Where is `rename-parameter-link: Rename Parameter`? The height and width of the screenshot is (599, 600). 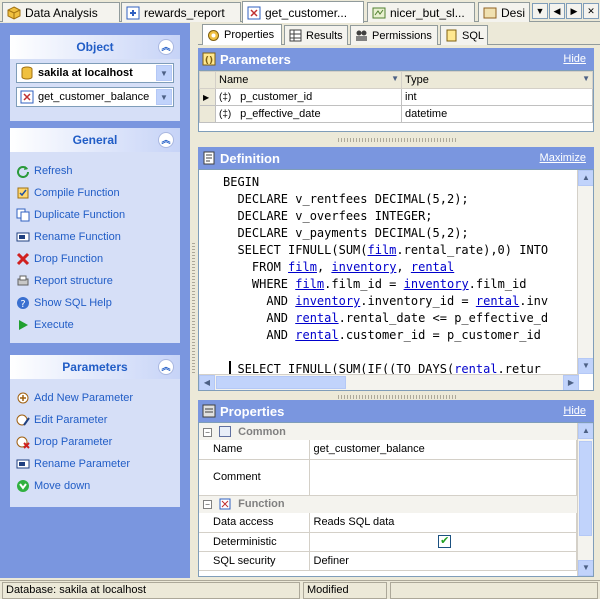
rename-parameter-link: Rename Parameter is located at coordinates (95, 464).